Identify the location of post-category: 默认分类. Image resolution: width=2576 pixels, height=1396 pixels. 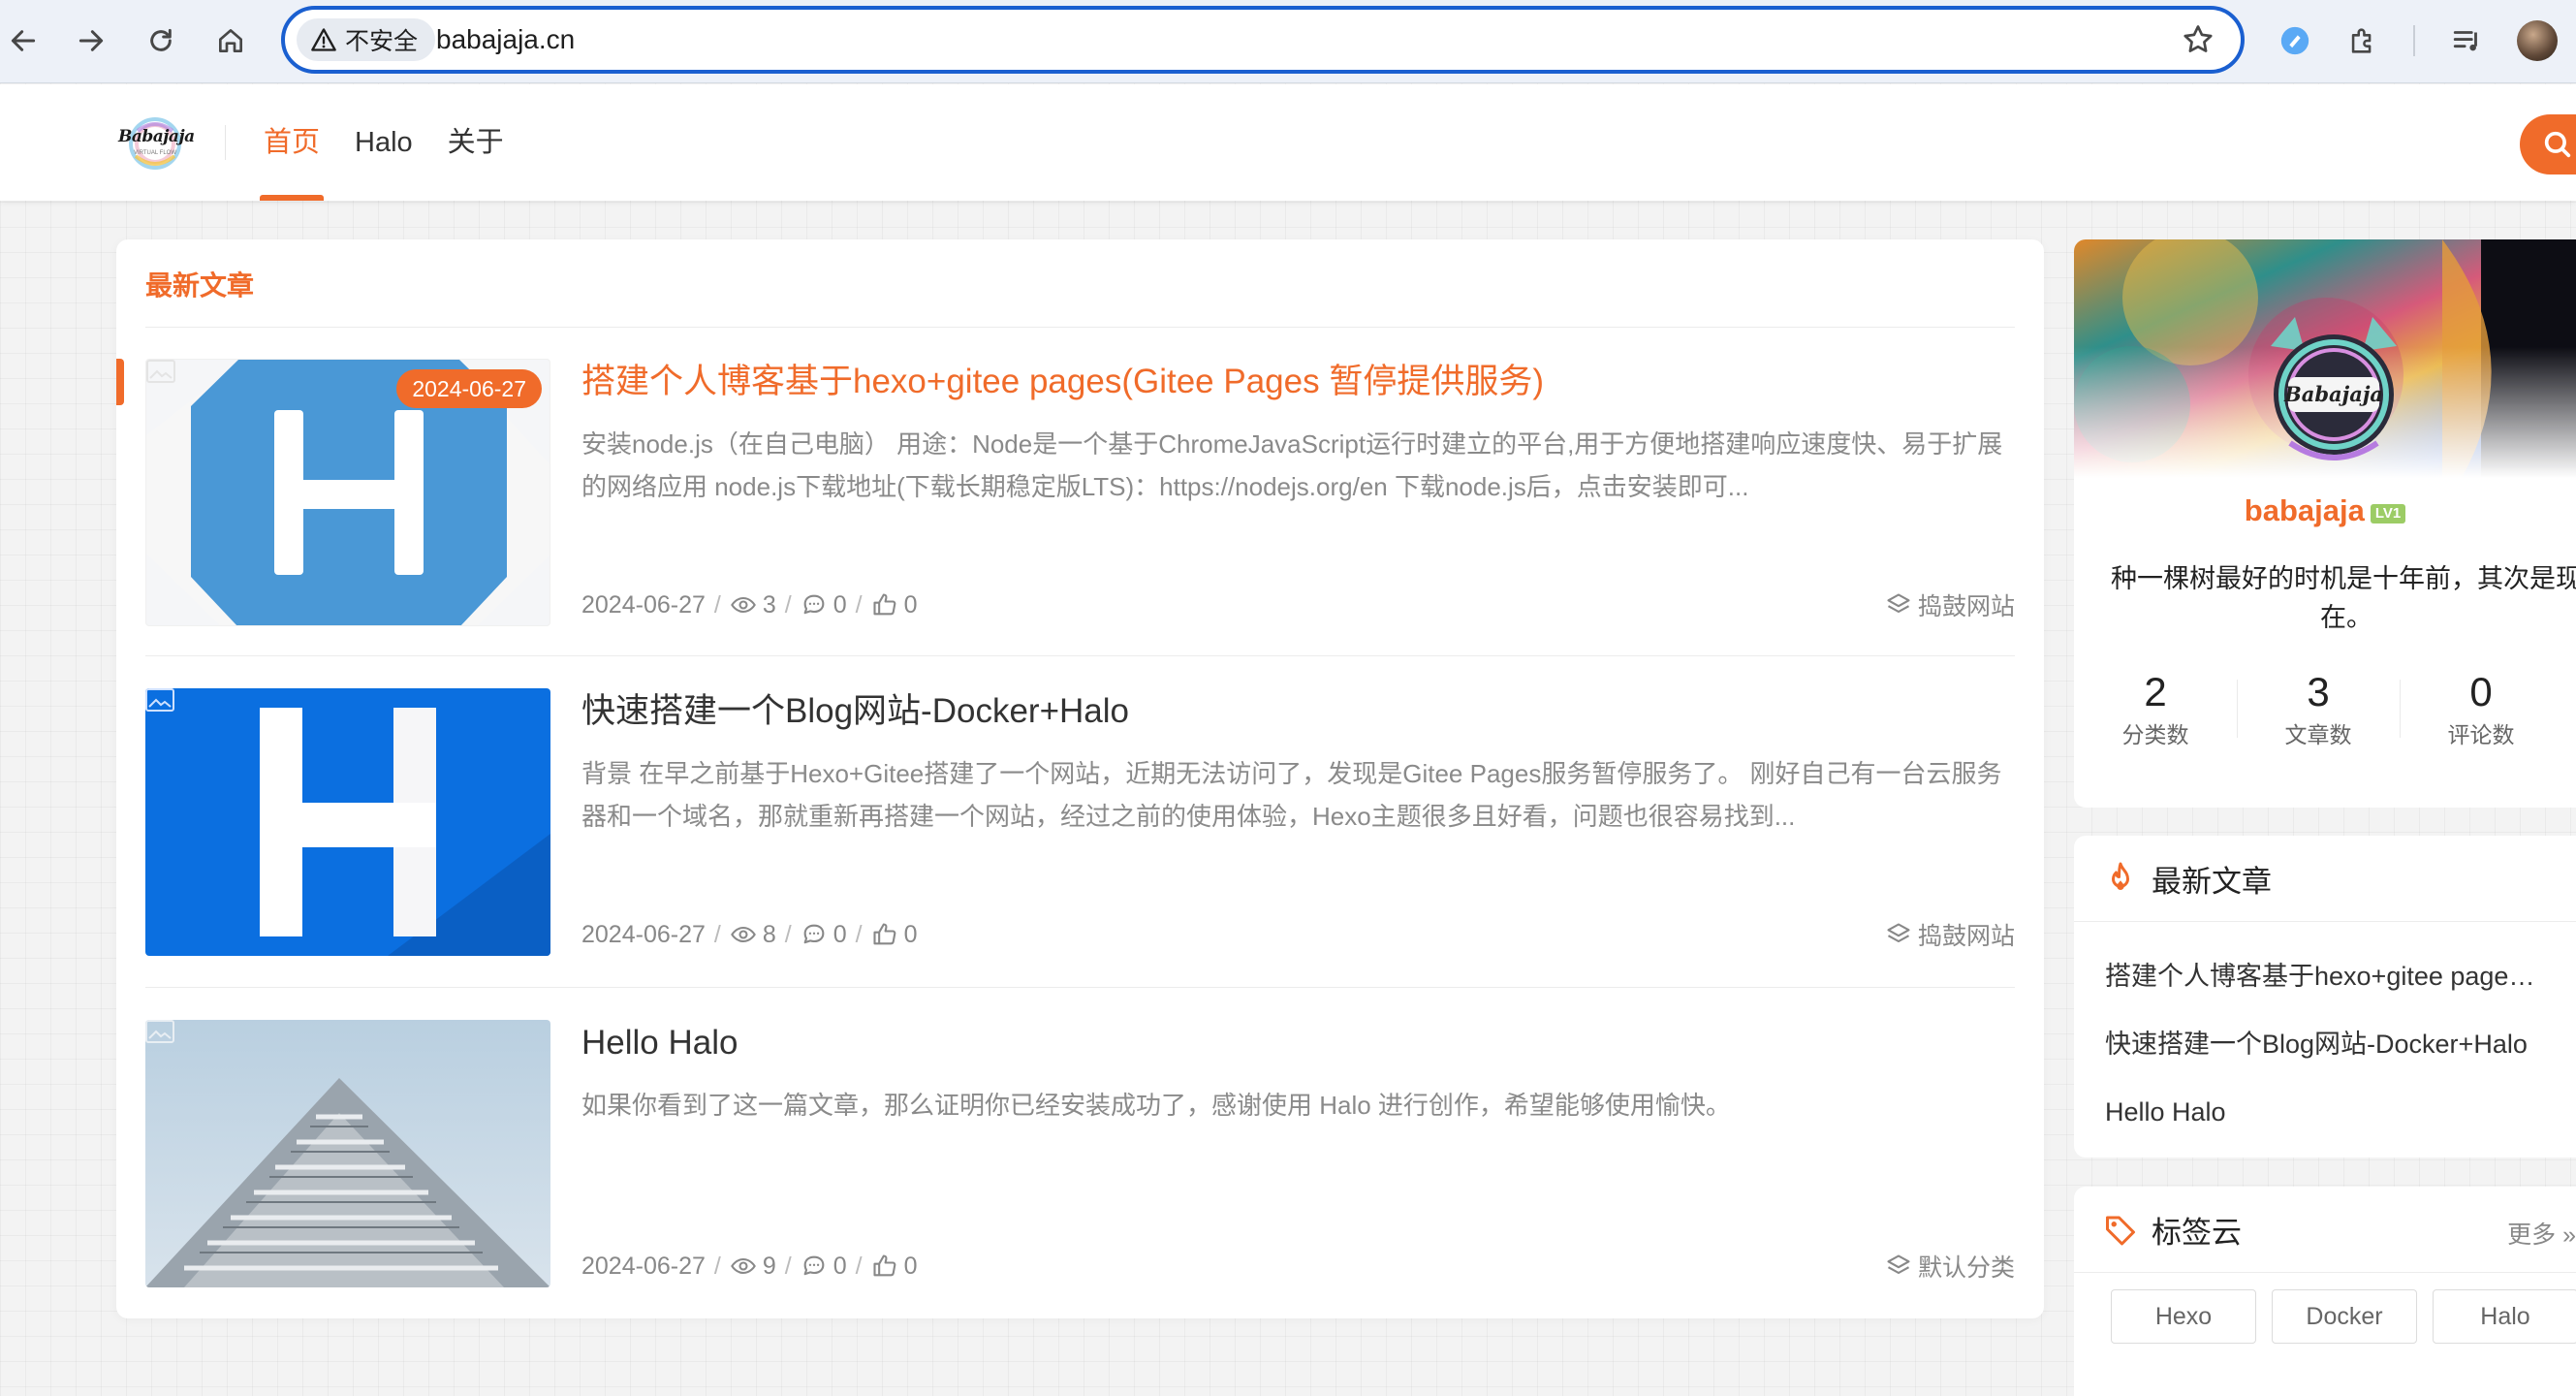
(1950, 1266).